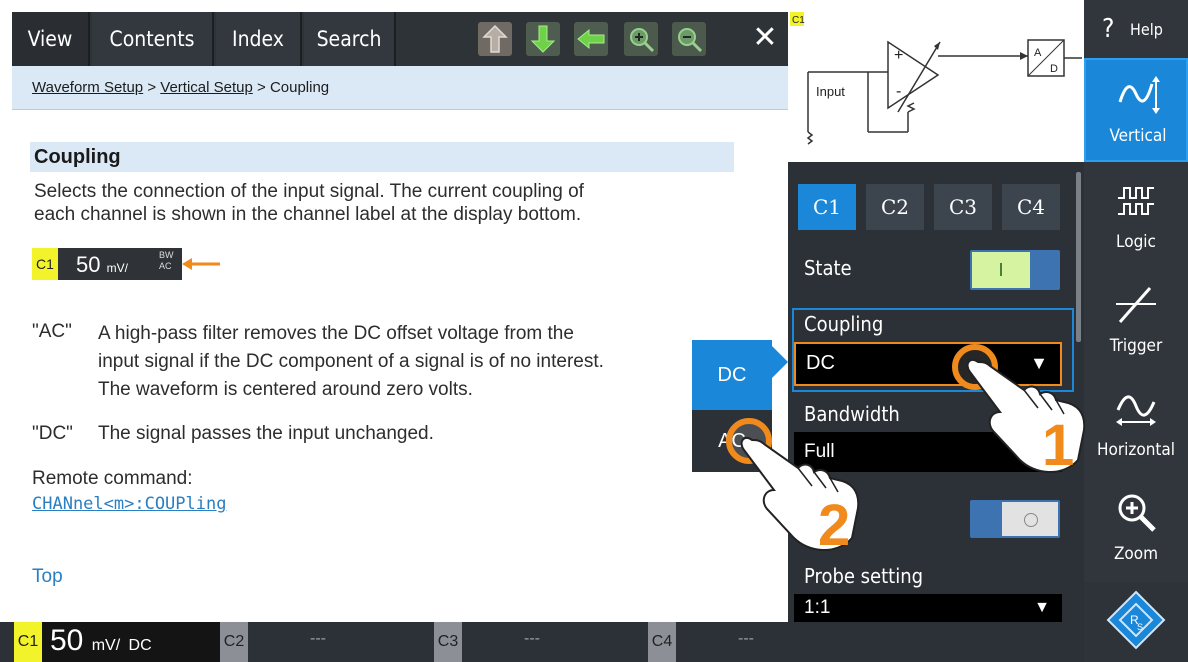 Image resolution: width=1188 pixels, height=662 pixels. What do you see at coordinates (166, 255) in the screenshot?
I see `bandwidth-indicator: BW` at bounding box center [166, 255].